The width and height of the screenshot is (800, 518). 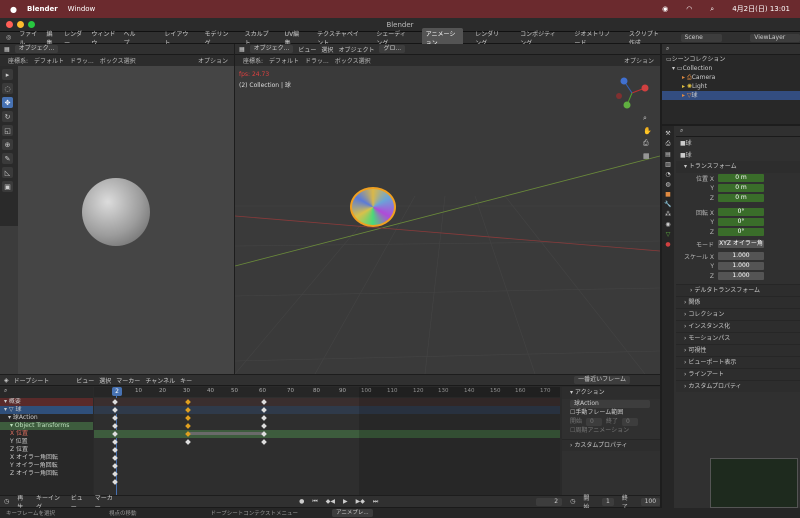 What do you see at coordinates (667, 244) in the screenshot?
I see `material-tab-icon: ●` at bounding box center [667, 244].